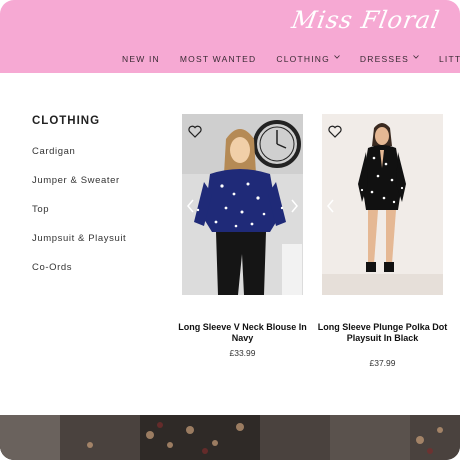 Image resolution: width=460 pixels, height=460 pixels. I want to click on nav-label: DRESSES, so click(384, 59).